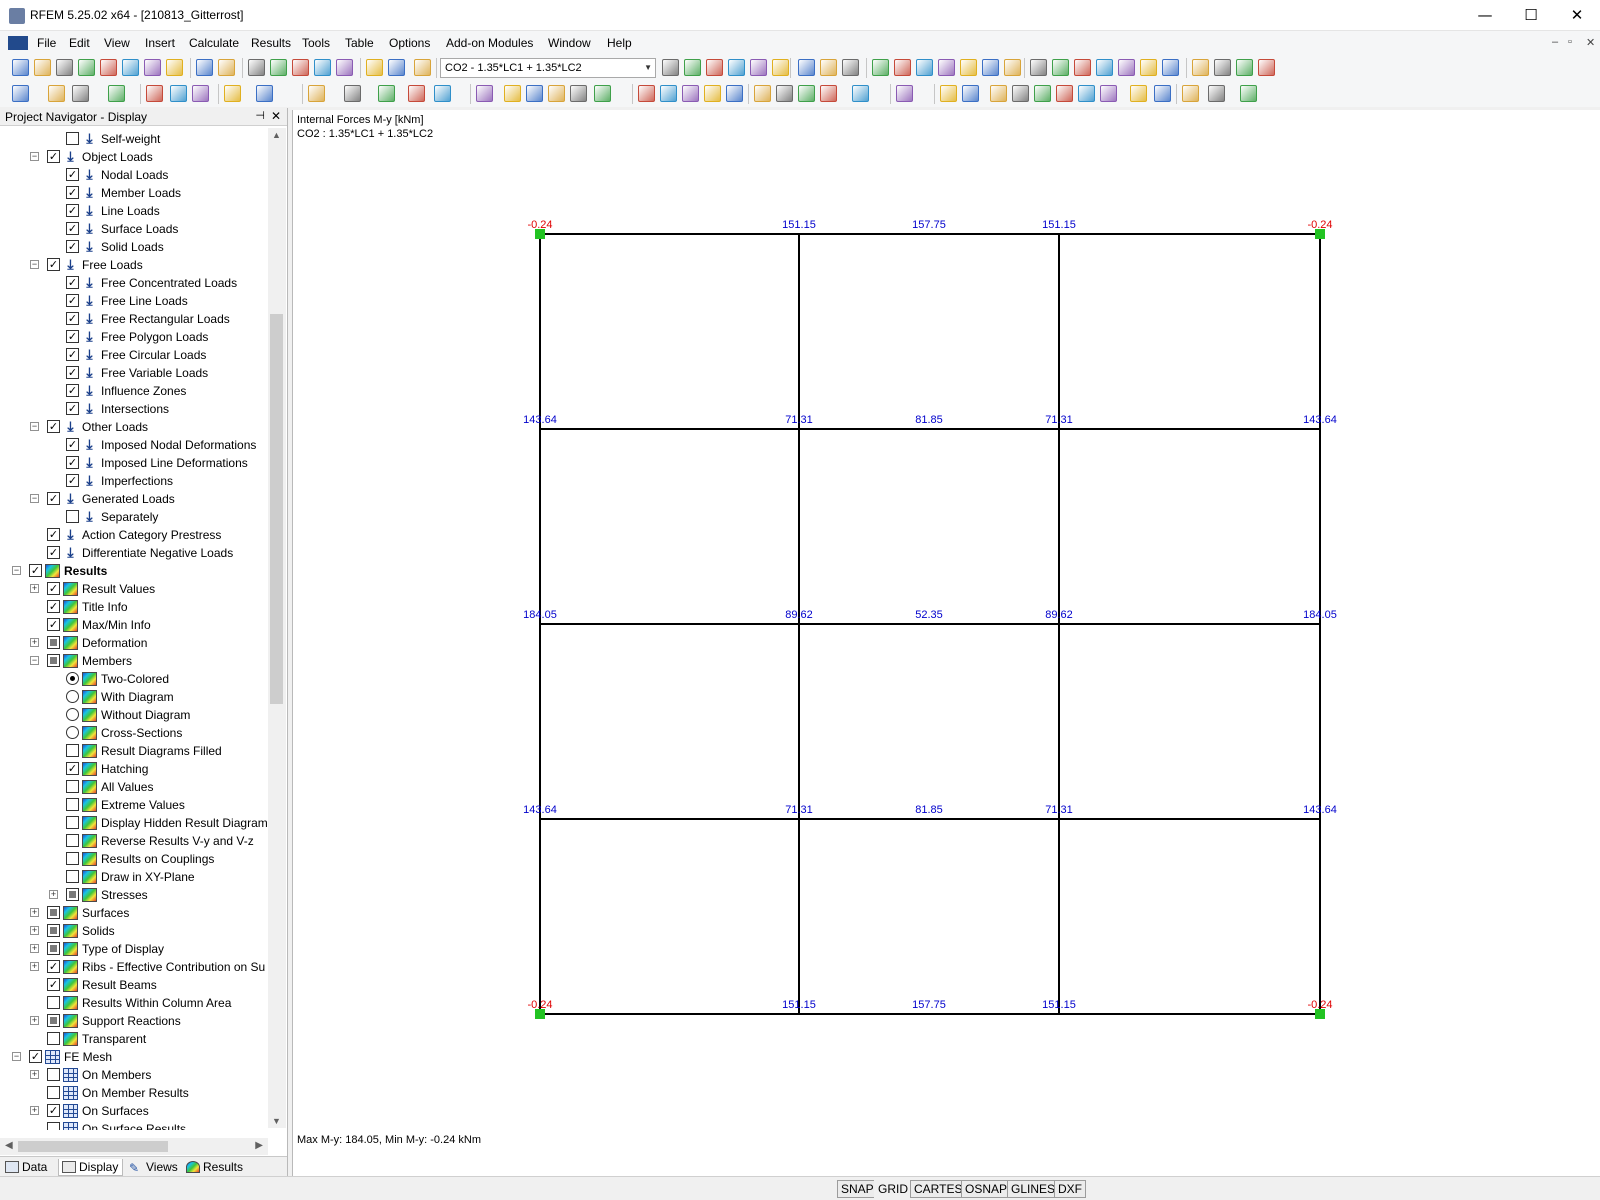 The width and height of the screenshot is (1600, 1200). What do you see at coordinates (134, 535) in the screenshot?
I see `tree-item: ✓ ⤓ Action Category Prestress` at bounding box center [134, 535].